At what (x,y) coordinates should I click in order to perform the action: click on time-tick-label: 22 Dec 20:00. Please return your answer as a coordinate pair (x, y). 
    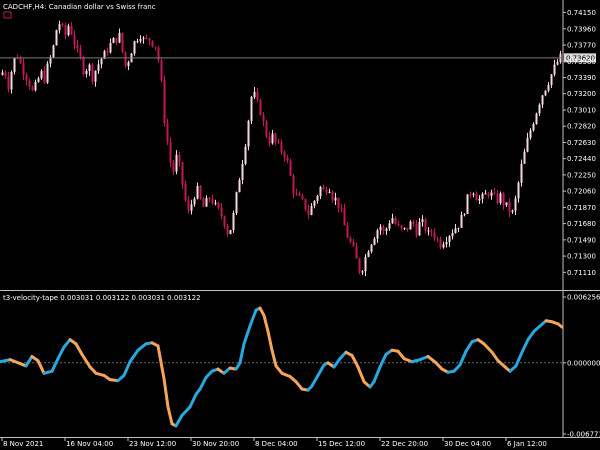
    Looking at the image, I should click on (404, 444).